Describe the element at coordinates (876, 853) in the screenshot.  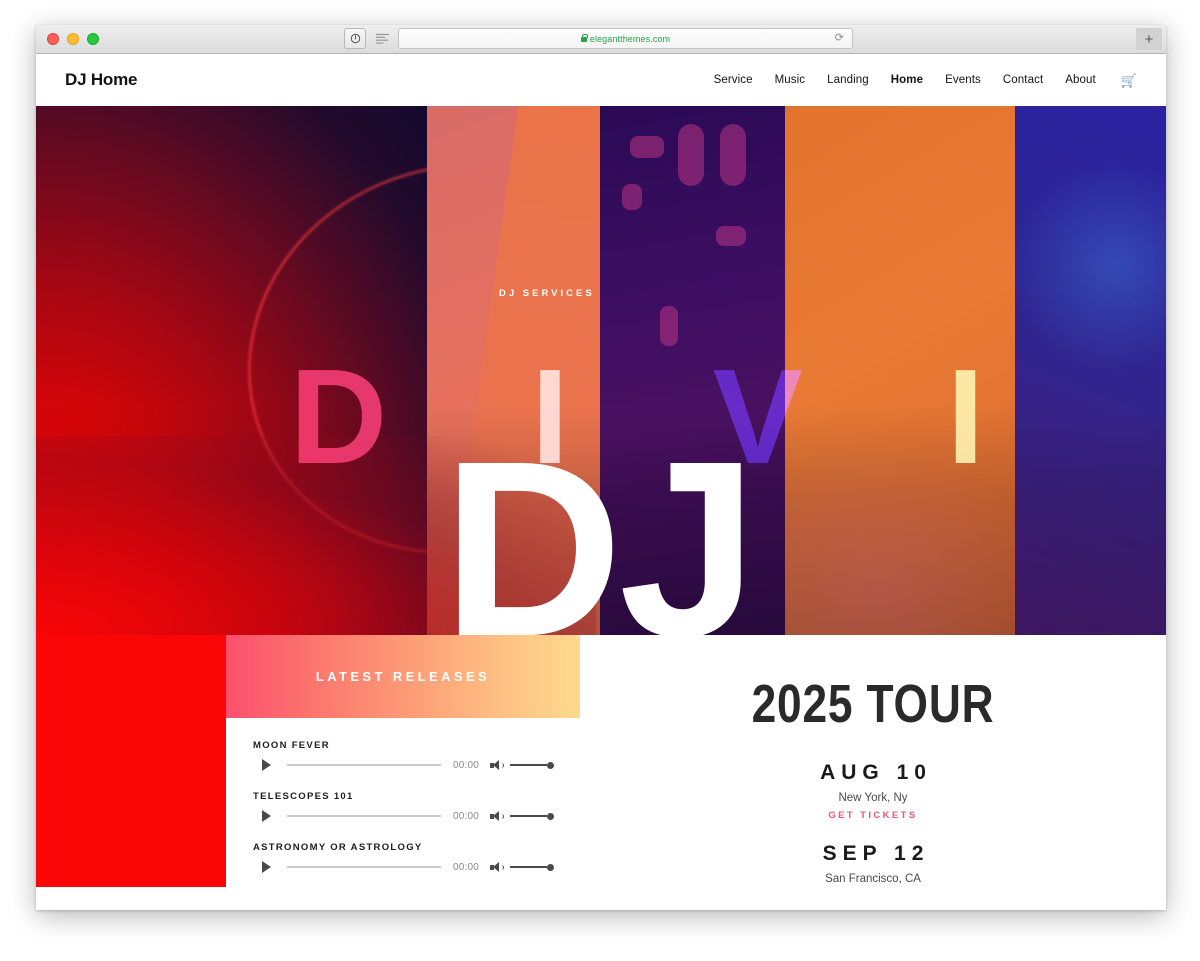
I see `tour-date: SEP 12` at that location.